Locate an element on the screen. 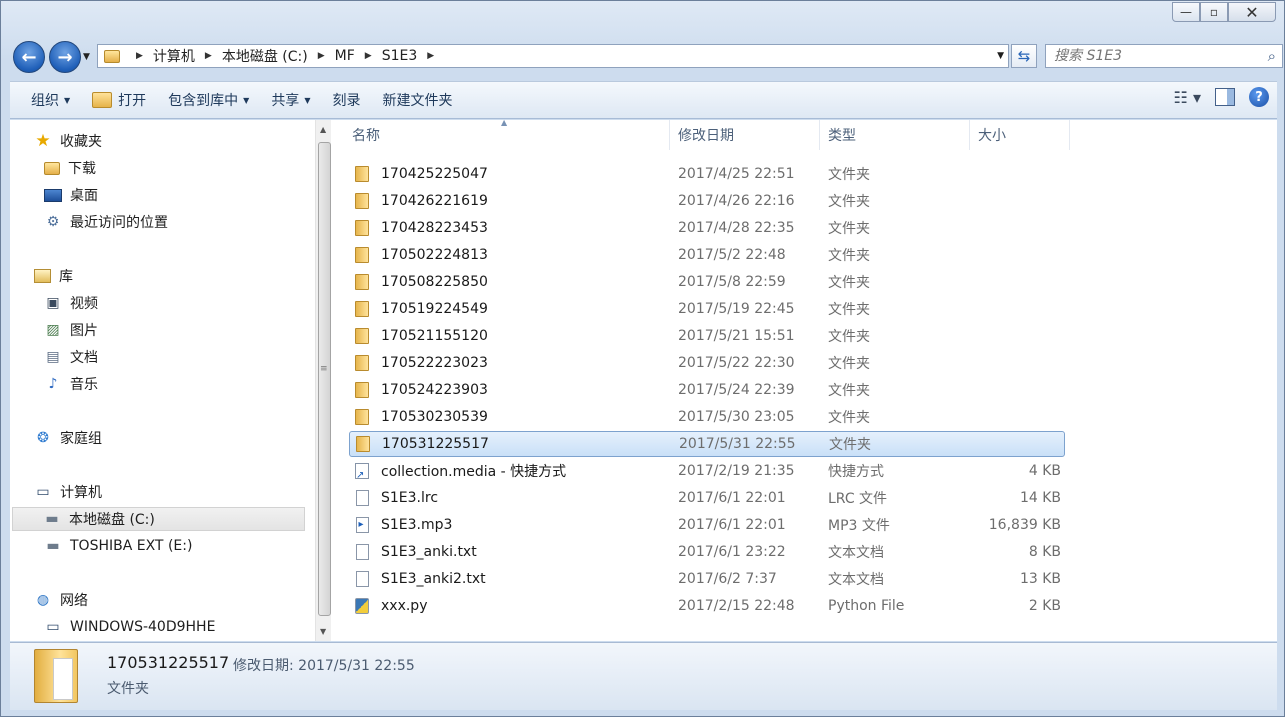 Image resolution: width=1285 pixels, height=717 pixels. search-input is located at coordinates (1154, 56).